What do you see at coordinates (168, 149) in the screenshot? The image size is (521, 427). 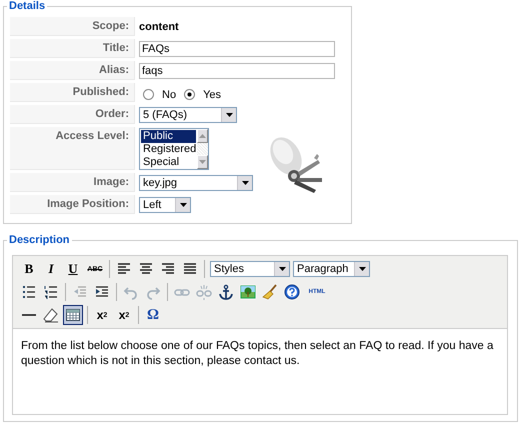 I see `list-option: Registered` at bounding box center [168, 149].